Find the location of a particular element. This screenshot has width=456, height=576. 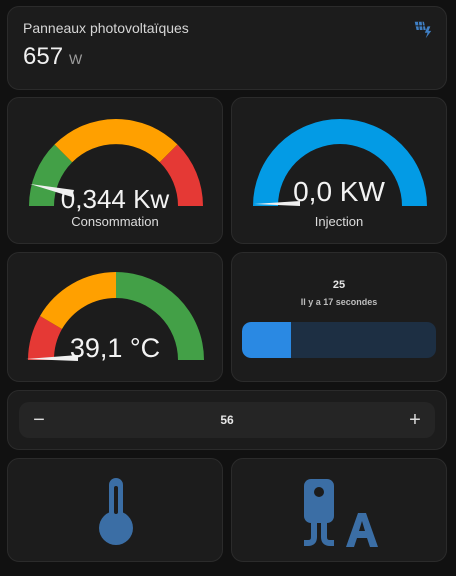

sensor-bar-card: 25 Il y a 17 secondes is located at coordinates (339, 317).